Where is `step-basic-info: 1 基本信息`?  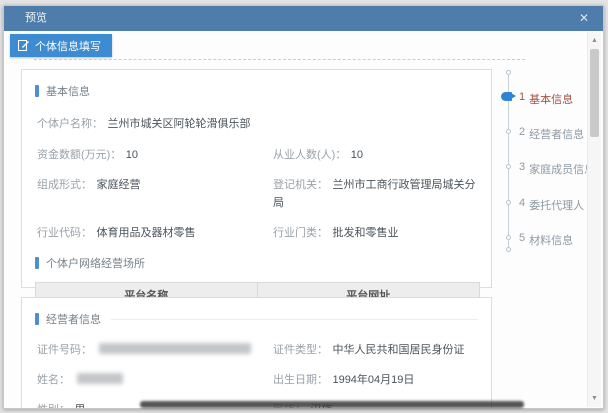
step-basic-info: 1 基本信息 is located at coordinates (546, 99).